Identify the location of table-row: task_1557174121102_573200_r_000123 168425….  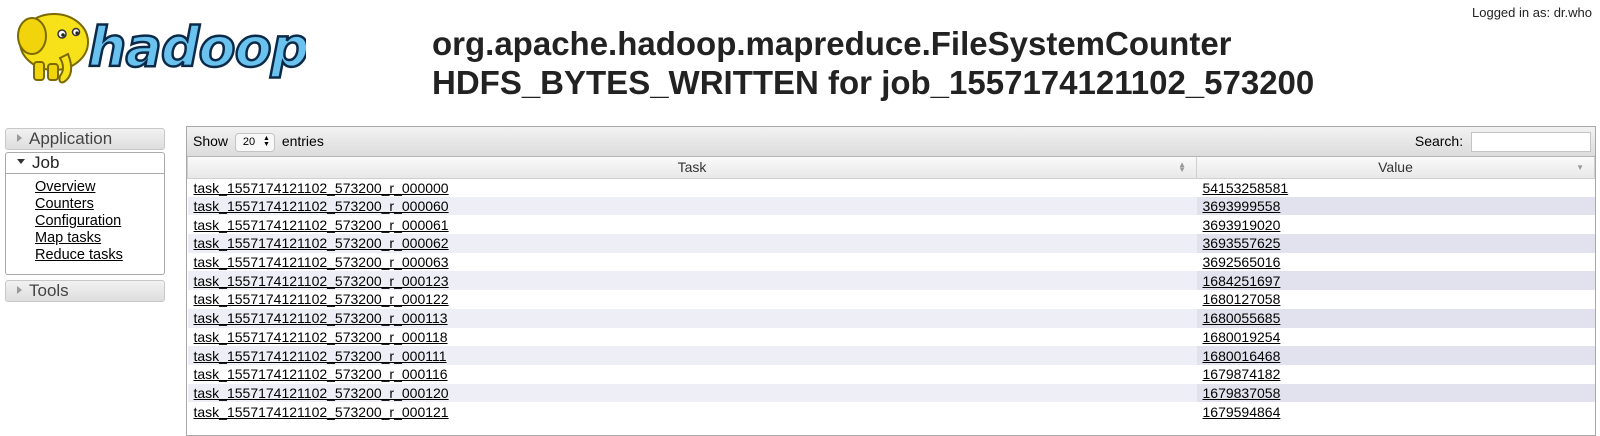
(891, 281).